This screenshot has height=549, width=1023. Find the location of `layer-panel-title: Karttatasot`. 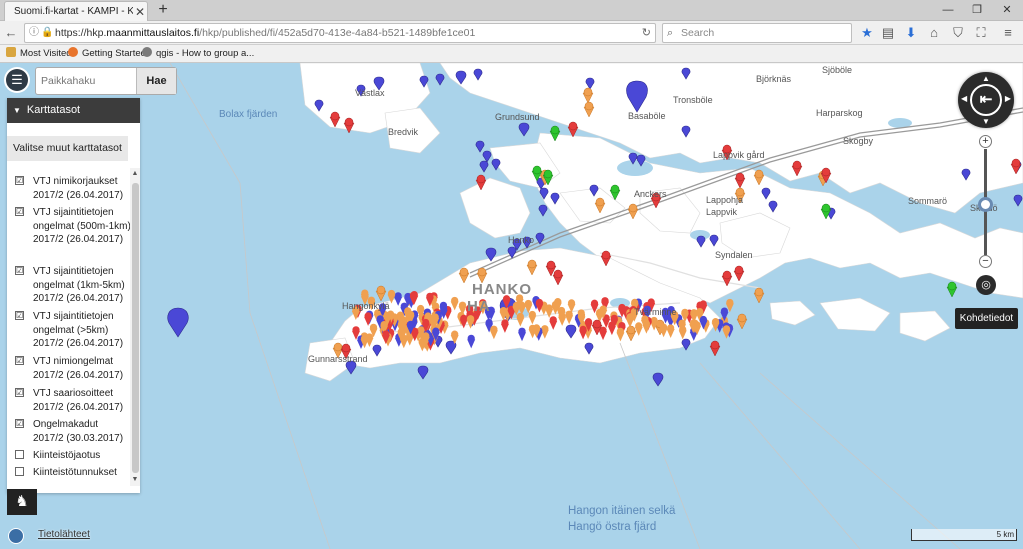

layer-panel-title: Karttatasot is located at coordinates (53, 110).